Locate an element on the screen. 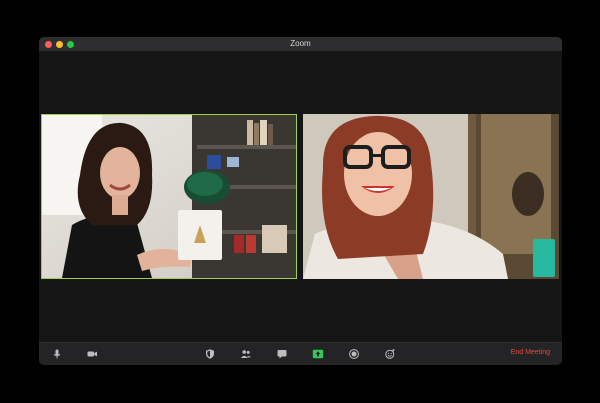 The height and width of the screenshot is (403, 600). title-bar: Zoom is located at coordinates (300, 44).